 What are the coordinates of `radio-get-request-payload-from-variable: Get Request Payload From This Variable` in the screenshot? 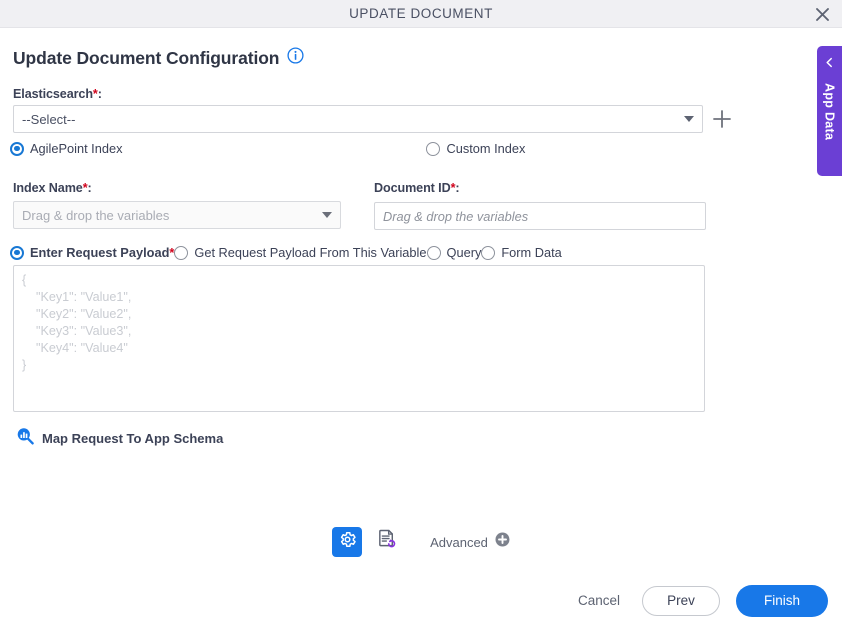 It's located at (300, 252).